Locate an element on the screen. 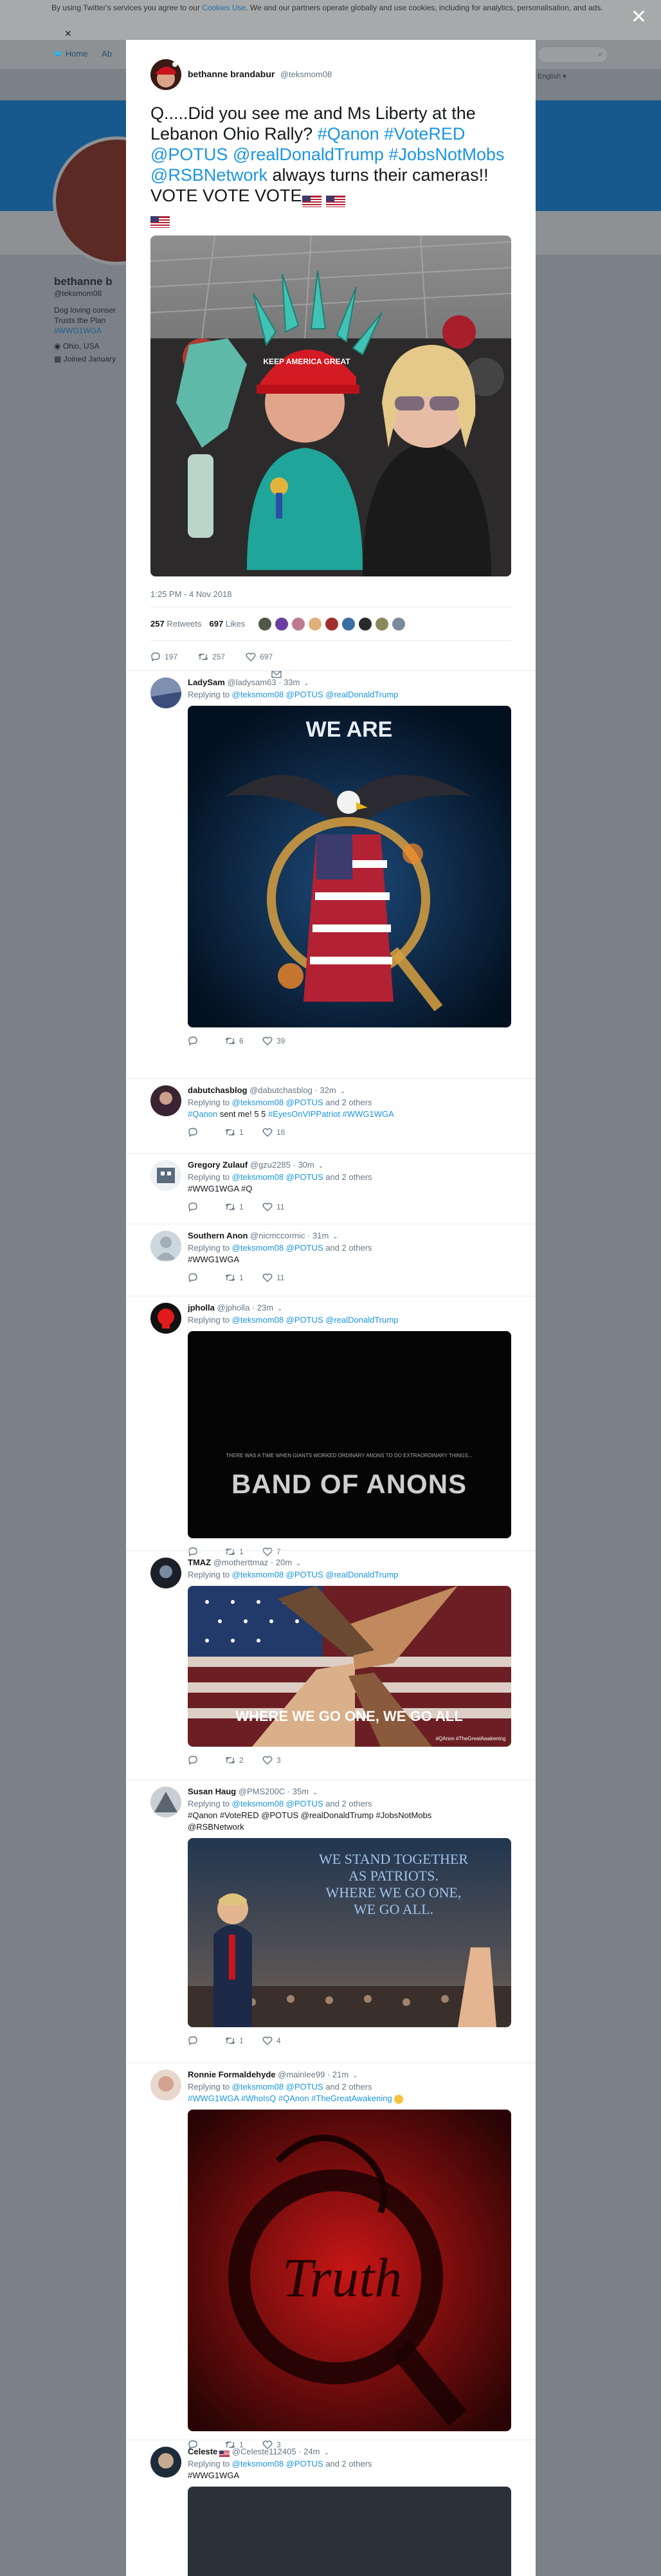  reply-time: 23m is located at coordinates (265, 1307).